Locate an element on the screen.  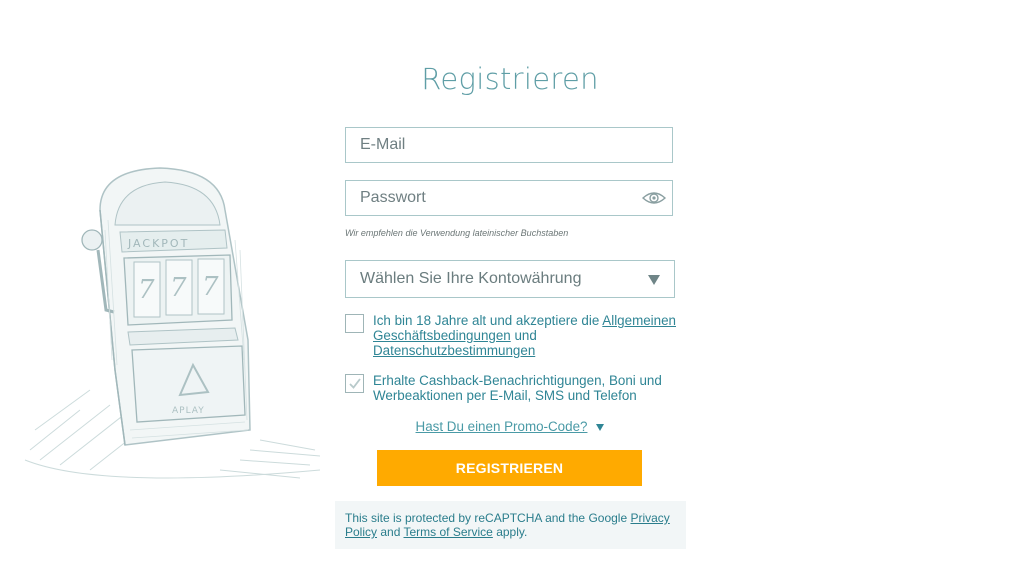
terms-of-service-link: Terms of Service is located at coordinates (448, 532).